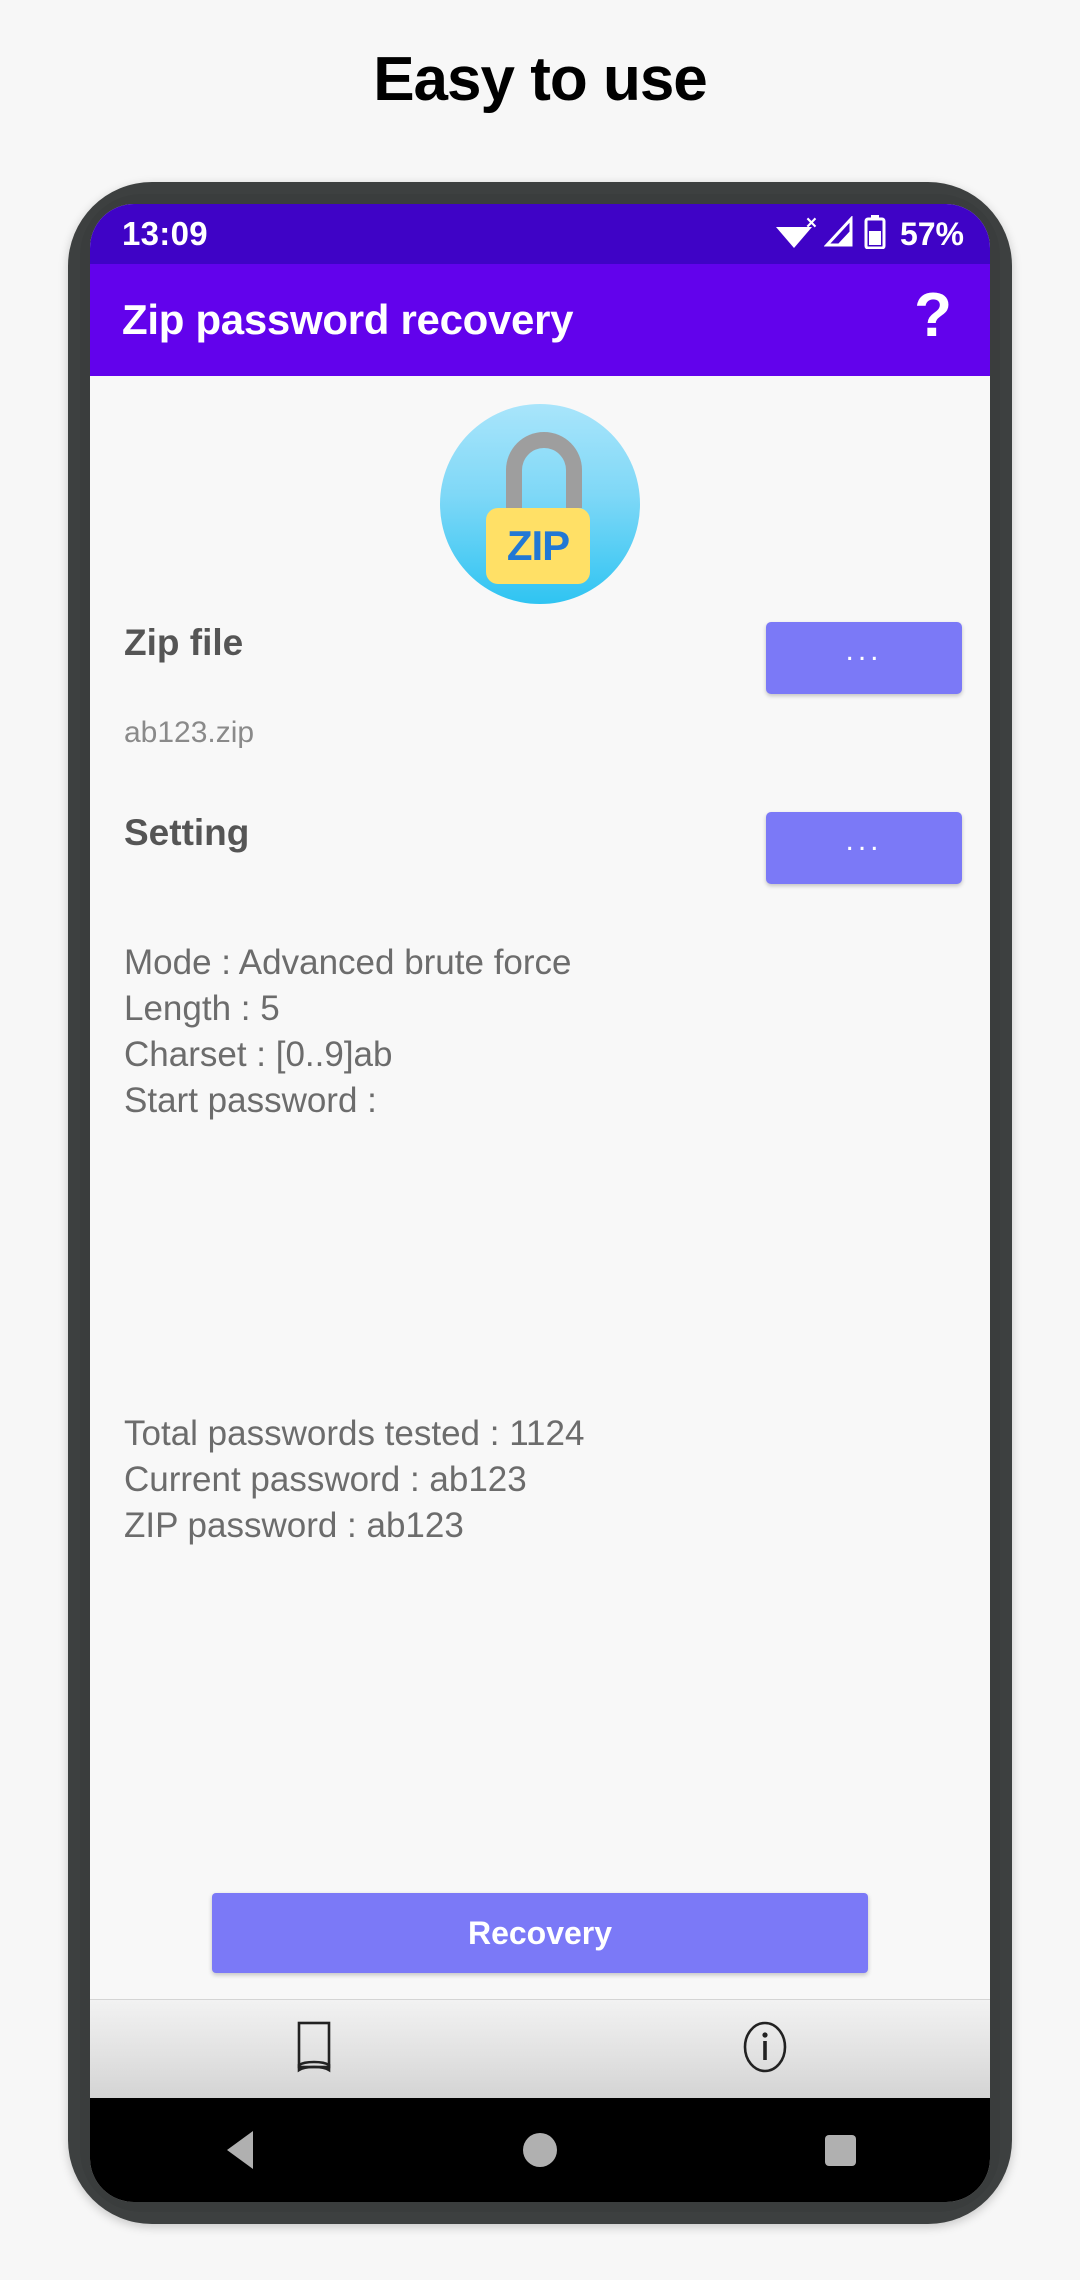  Describe the element at coordinates (294, 1525) in the screenshot. I see `results-line: ZIP password : ab123` at that location.